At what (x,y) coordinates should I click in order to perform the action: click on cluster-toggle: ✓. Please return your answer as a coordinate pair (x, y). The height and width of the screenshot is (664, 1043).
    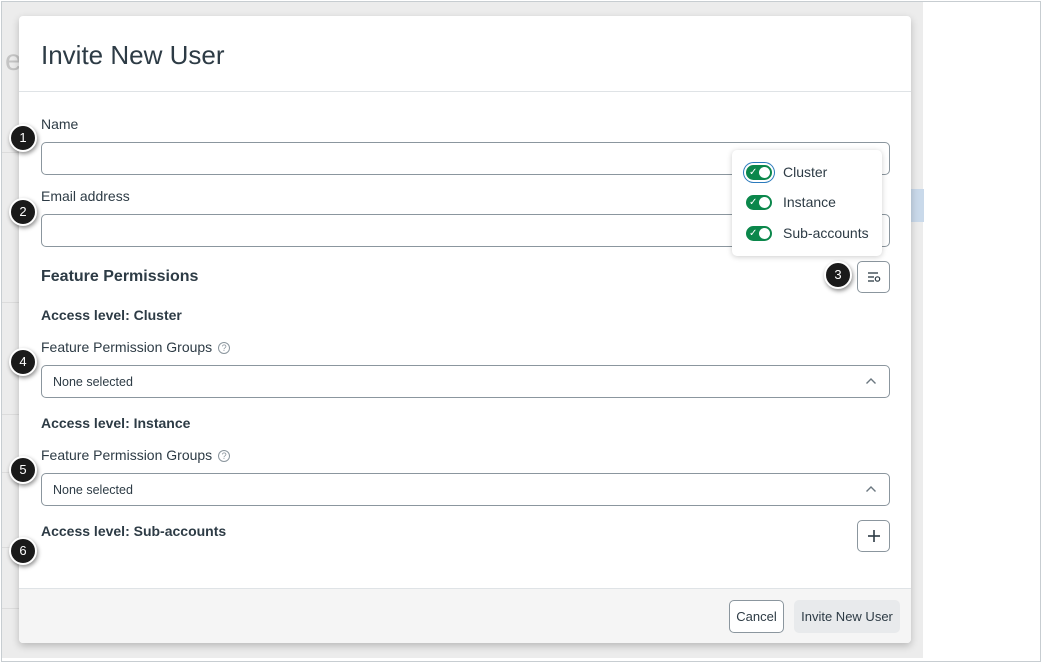
    Looking at the image, I should click on (759, 172).